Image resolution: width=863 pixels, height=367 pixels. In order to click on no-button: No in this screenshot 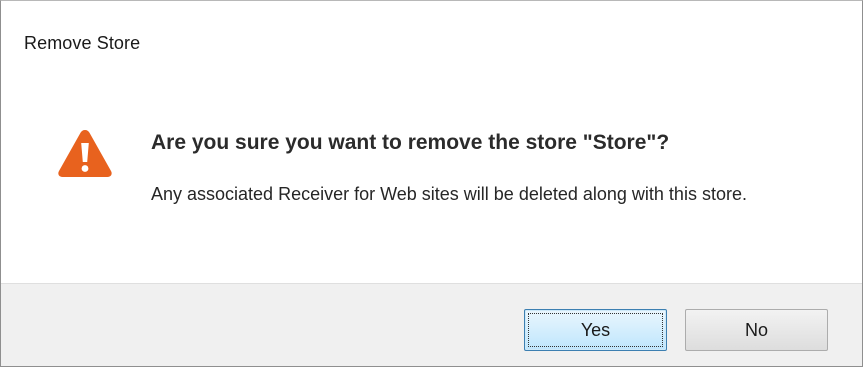, I will do `click(756, 330)`.